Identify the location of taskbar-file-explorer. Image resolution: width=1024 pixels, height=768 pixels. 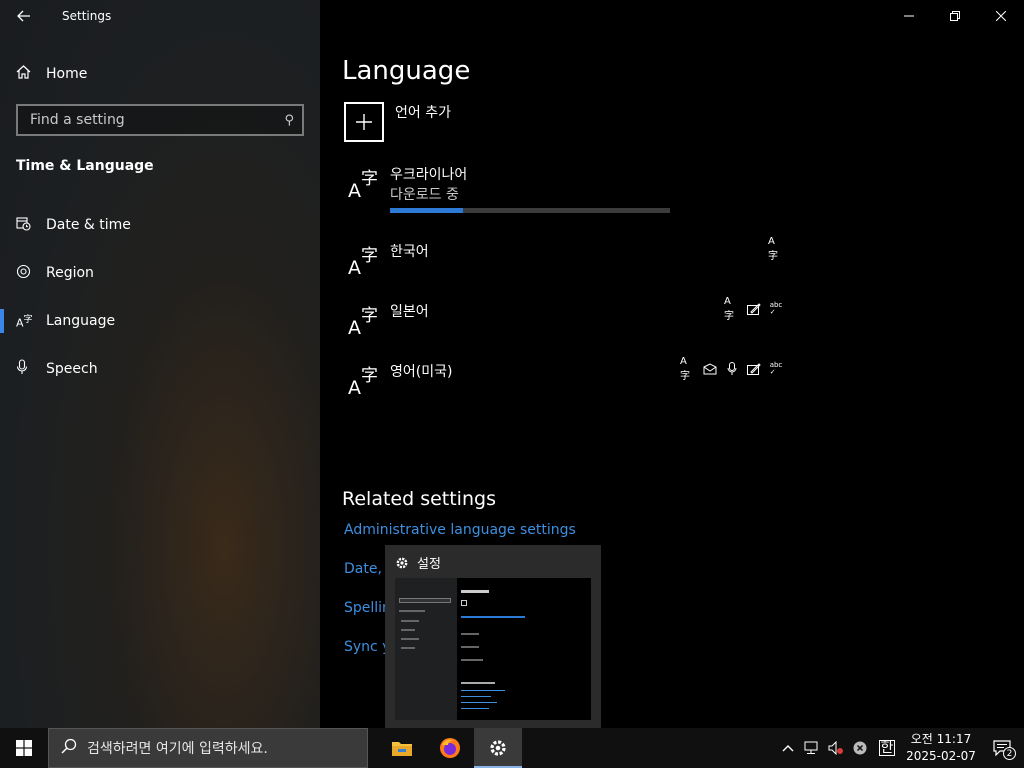
(402, 748).